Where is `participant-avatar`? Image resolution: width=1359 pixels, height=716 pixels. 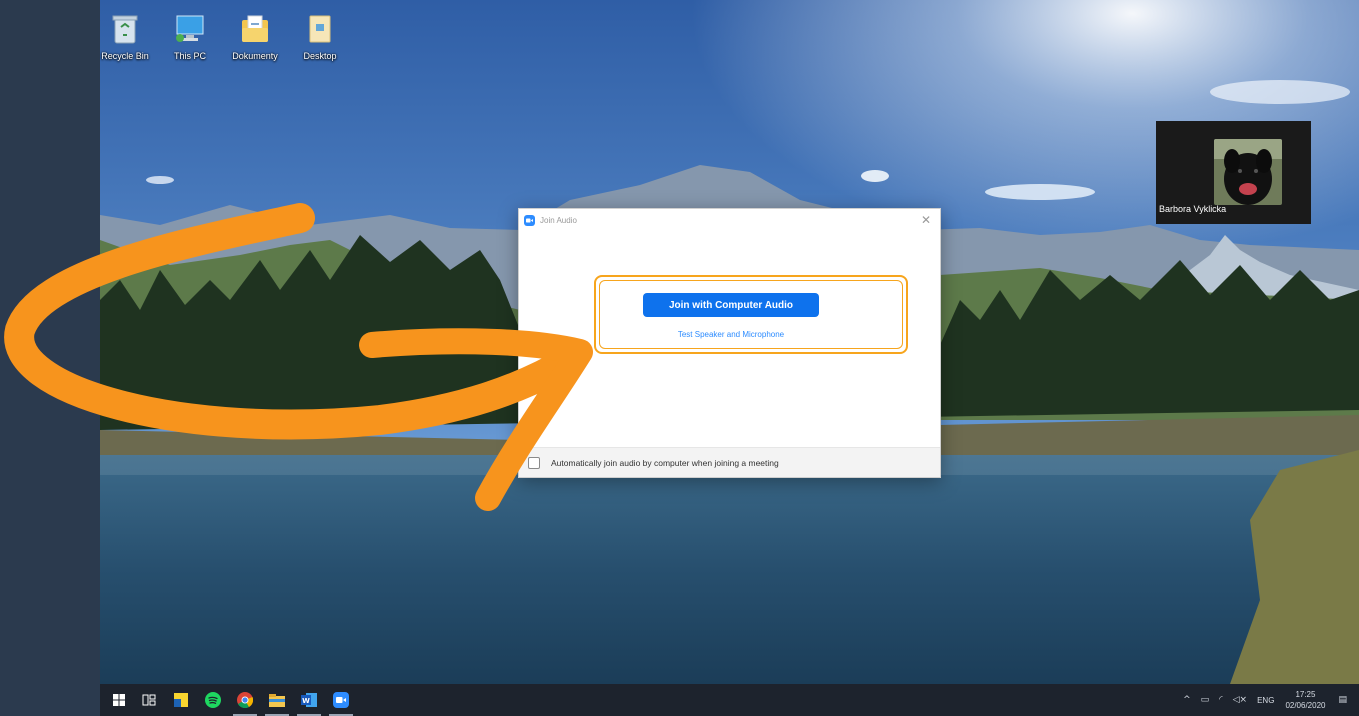 participant-avatar is located at coordinates (1248, 172).